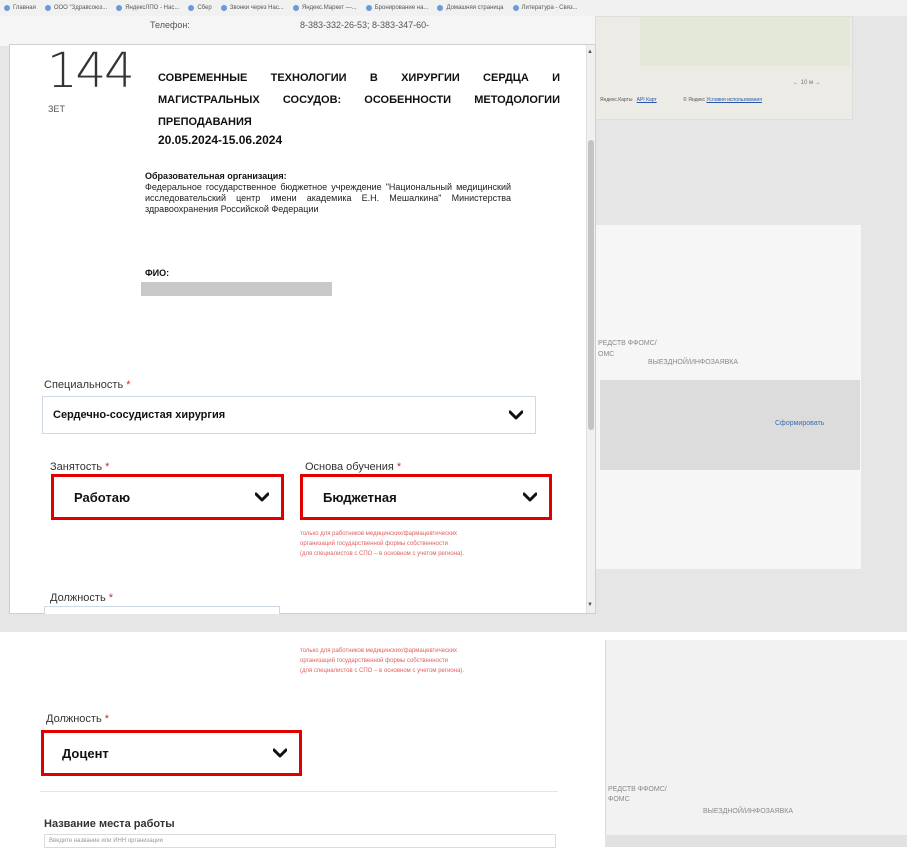 This screenshot has height=848, width=907. I want to click on scroll-down-icon: ▼, so click(590, 605).